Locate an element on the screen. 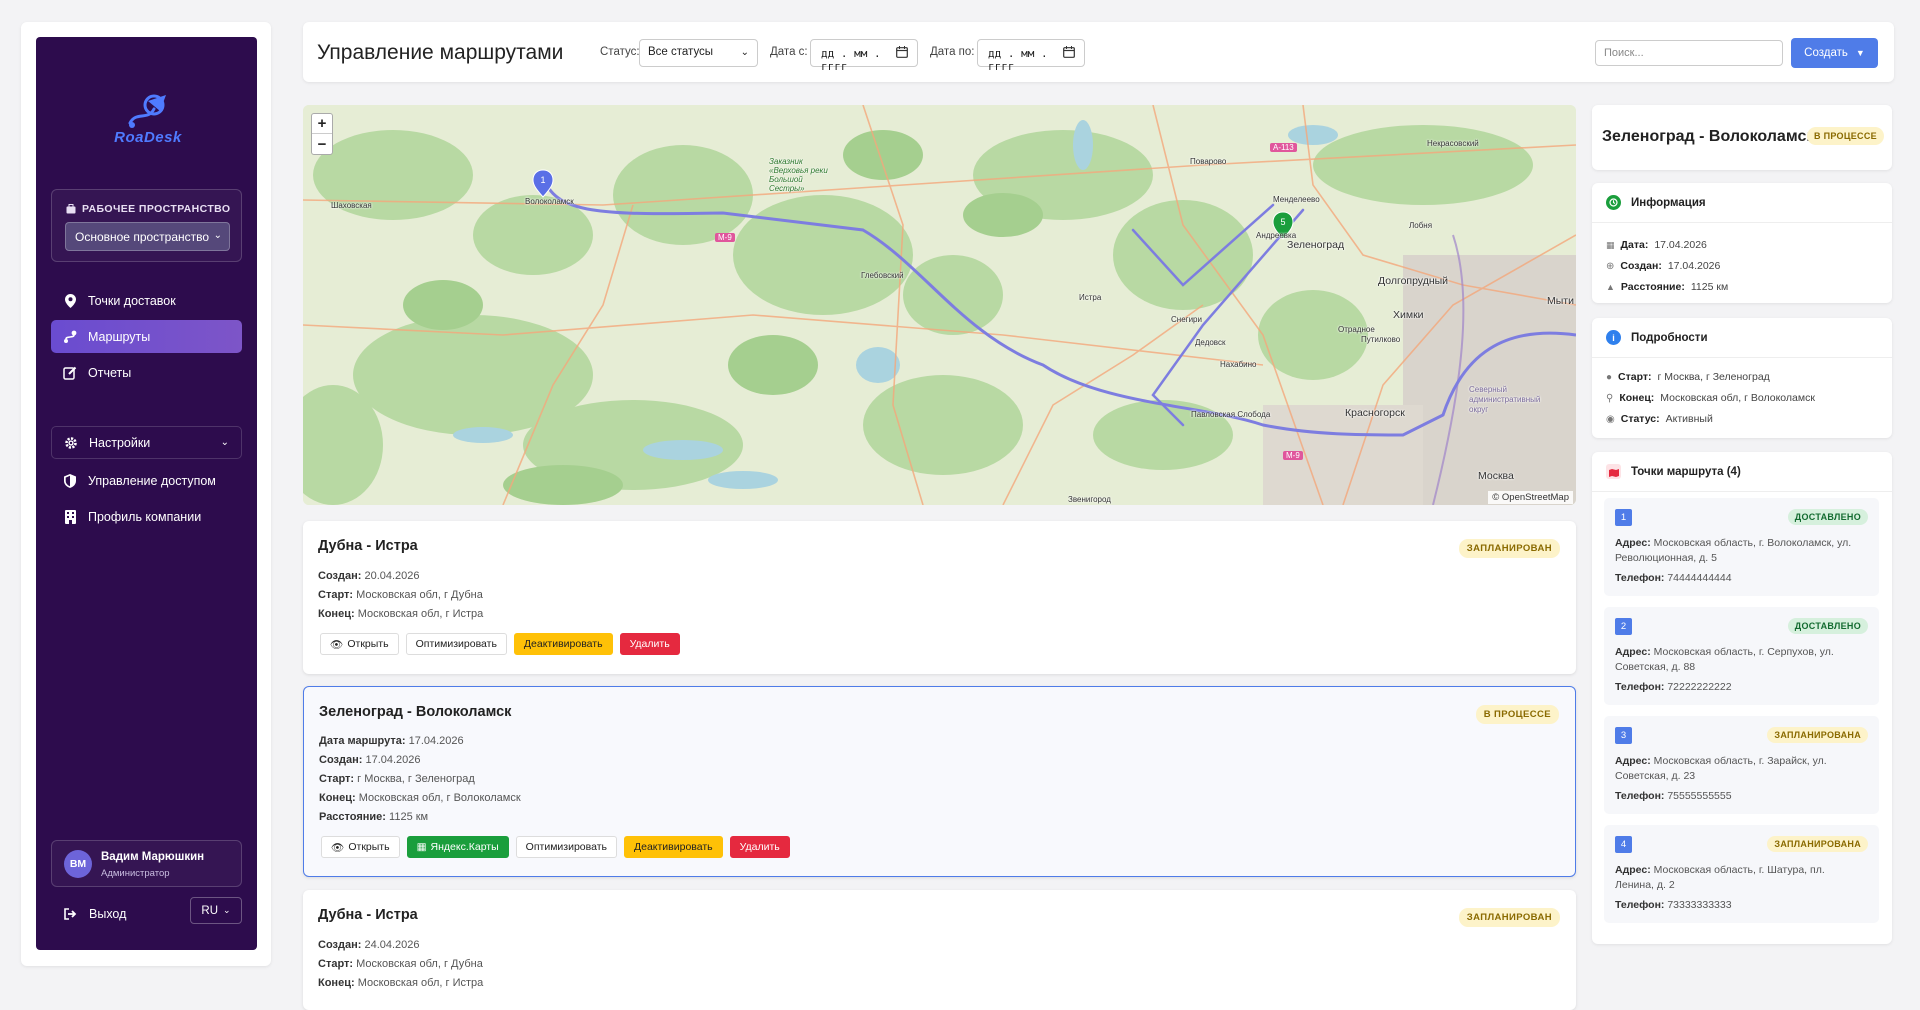 The height and width of the screenshot is (1010, 1920). sidebar-item-settings: Настройки ⌄ is located at coordinates (146, 442).